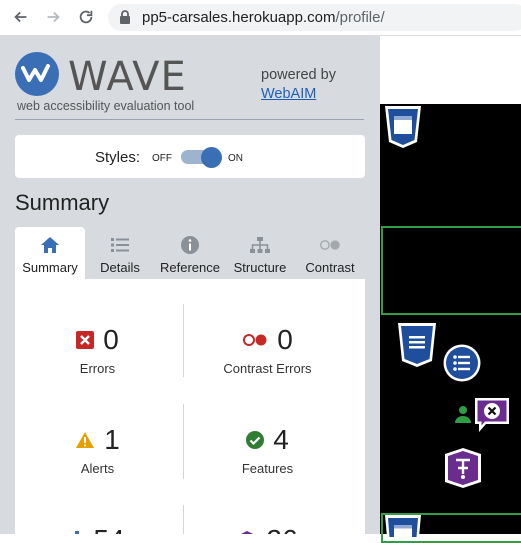  Describe the element at coordinates (111, 339) in the screenshot. I see `errors-count: 0` at that location.